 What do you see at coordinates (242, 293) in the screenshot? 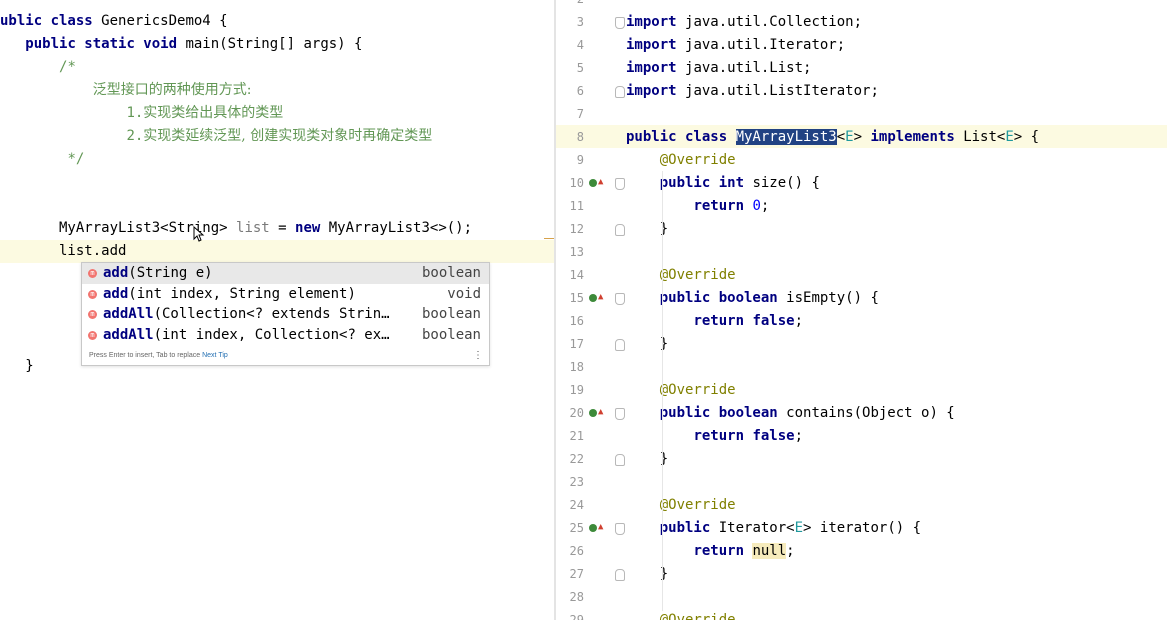
I see `completion-params: (int index, String element)` at bounding box center [242, 293].